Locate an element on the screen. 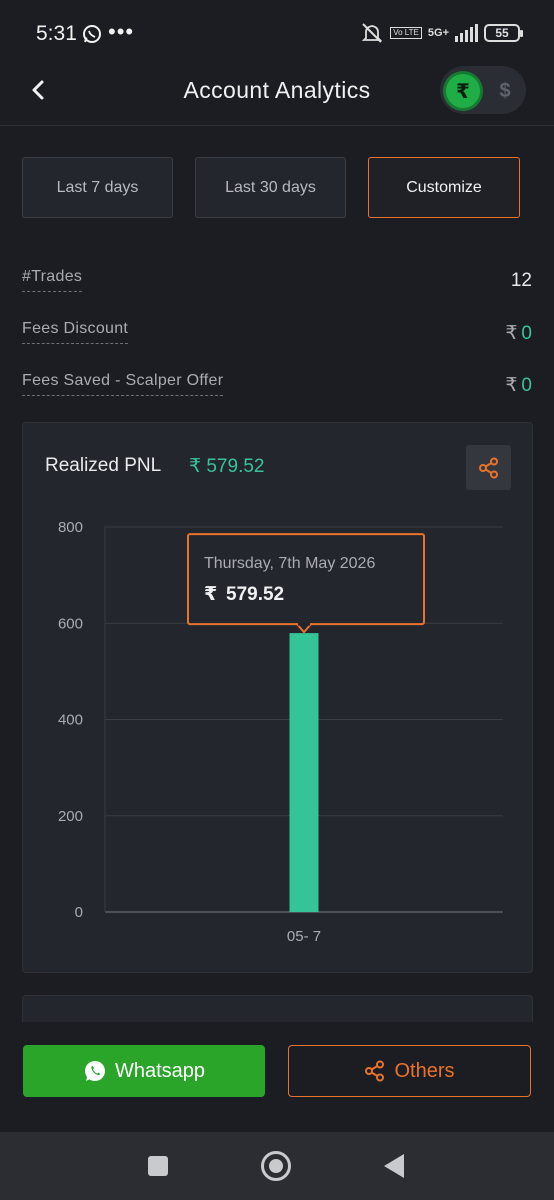 This screenshot has height=1200, width=554. tooltip-value: 579.52 is located at coordinates (255, 594).